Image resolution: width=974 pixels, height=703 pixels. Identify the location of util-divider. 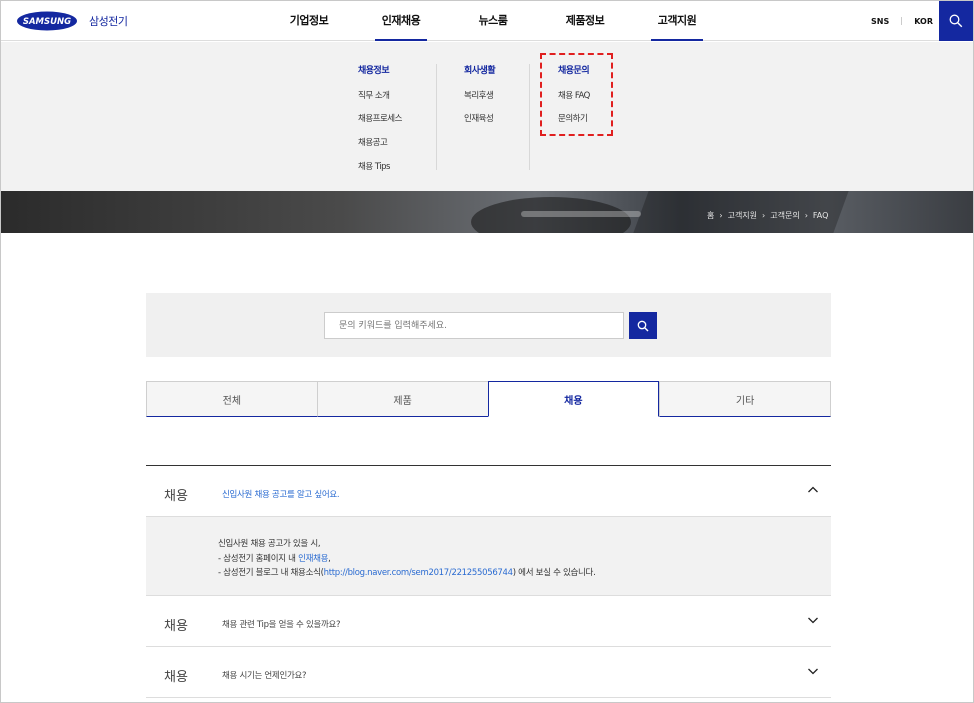
(902, 21).